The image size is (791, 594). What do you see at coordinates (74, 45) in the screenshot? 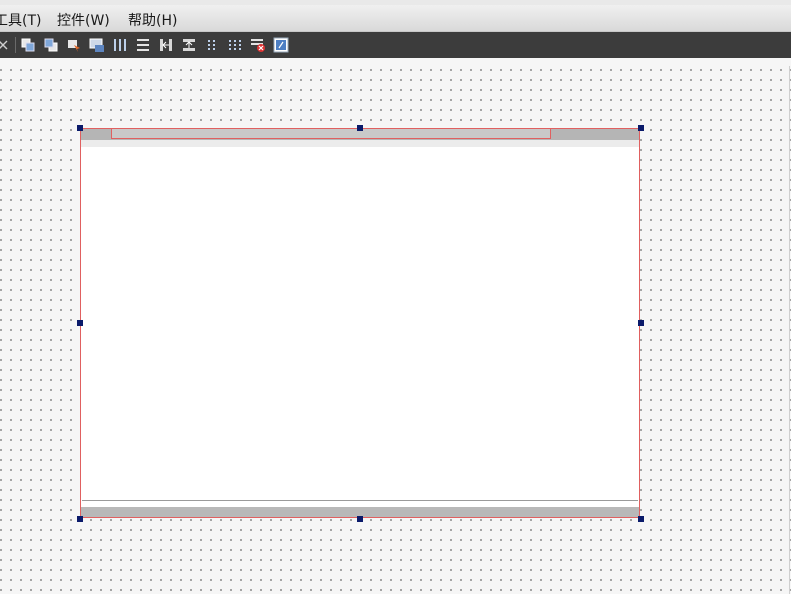
I see `edit-tab-order-icon` at bounding box center [74, 45].